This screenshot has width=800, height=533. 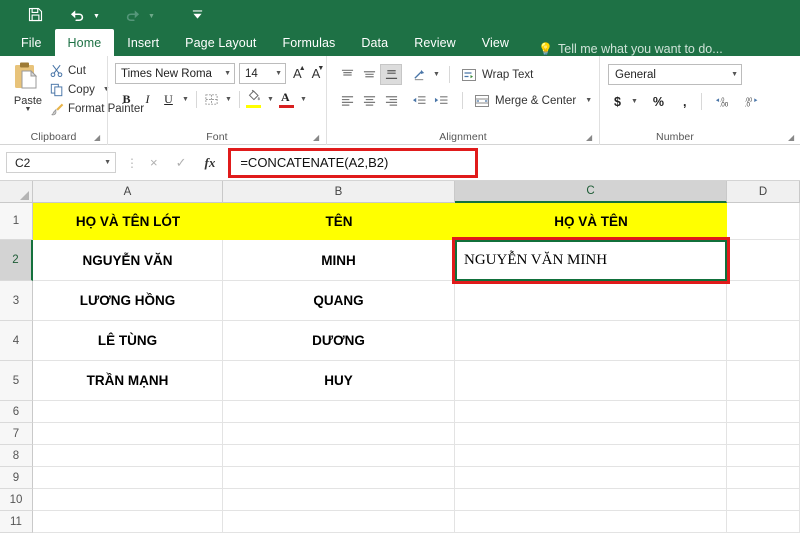 What do you see at coordinates (147, 99) in the screenshot?
I see `italic-button: I` at bounding box center [147, 99].